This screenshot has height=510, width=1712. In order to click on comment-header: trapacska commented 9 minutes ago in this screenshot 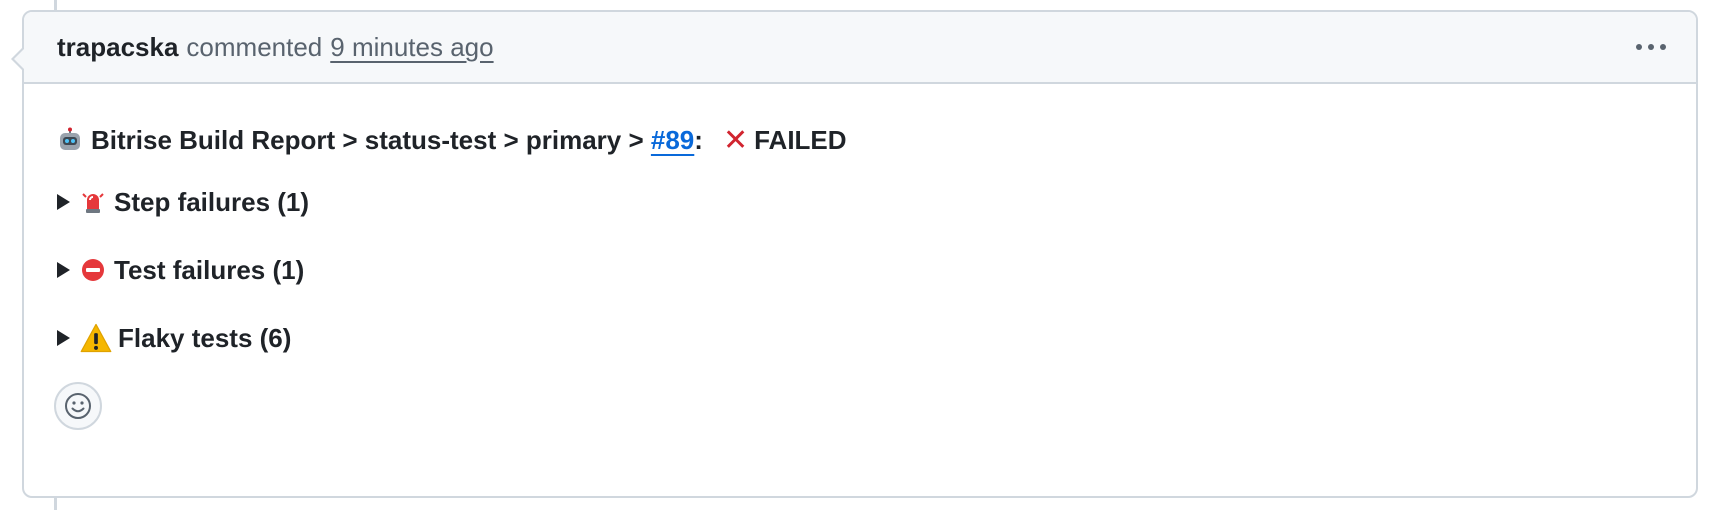, I will do `click(860, 48)`.